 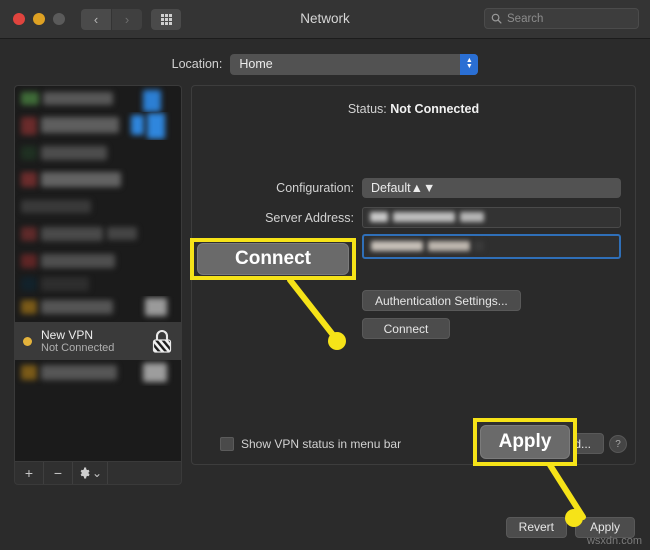 I want to click on chevron-right-icon: ›, so click(x=127, y=19).